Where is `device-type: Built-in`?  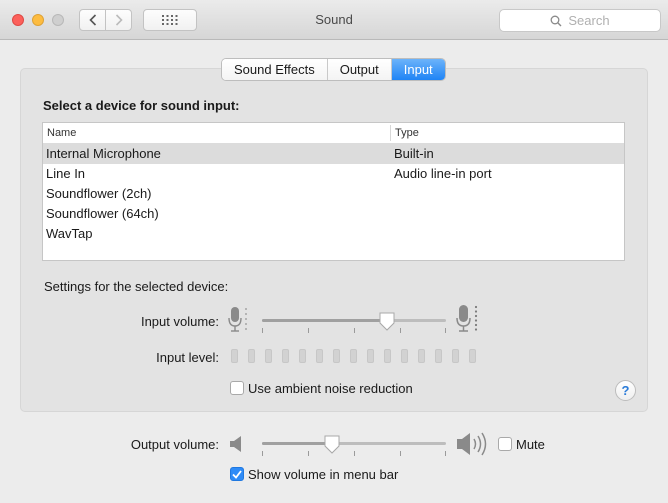 device-type: Built-in is located at coordinates (414, 153).